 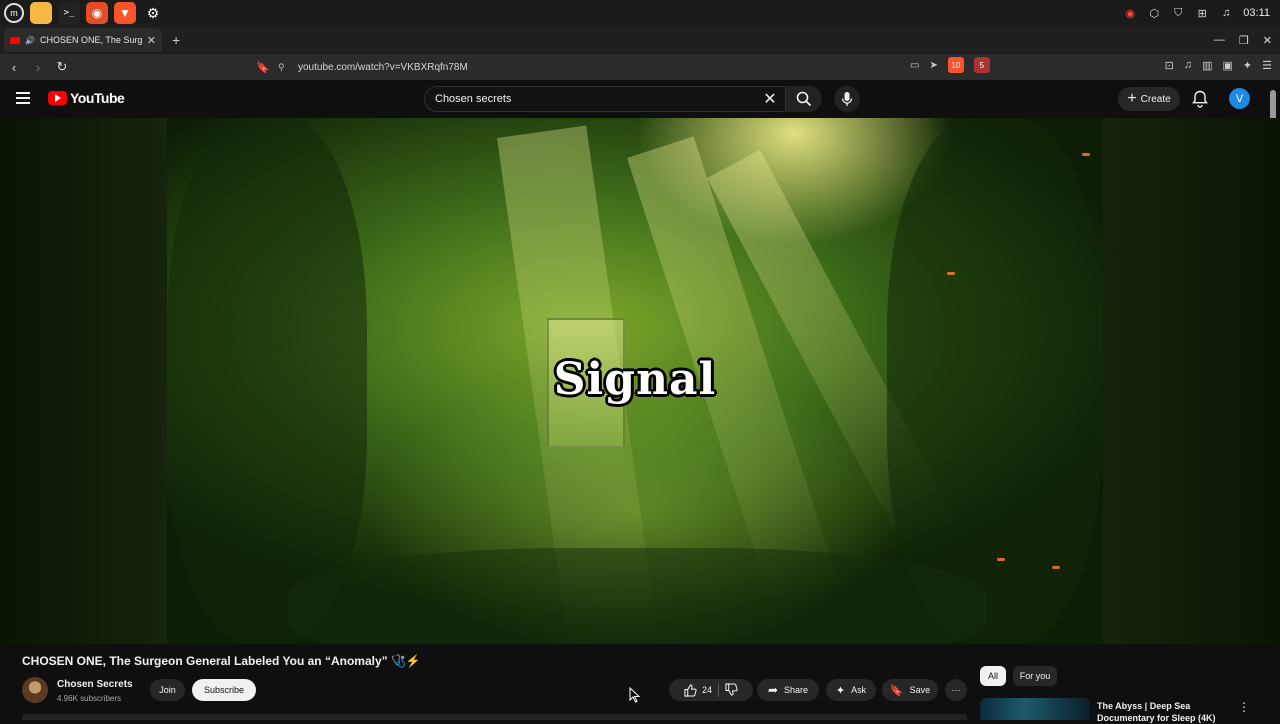 What do you see at coordinates (1267, 40) in the screenshot?
I see `close-window-icon: ✕` at bounding box center [1267, 40].